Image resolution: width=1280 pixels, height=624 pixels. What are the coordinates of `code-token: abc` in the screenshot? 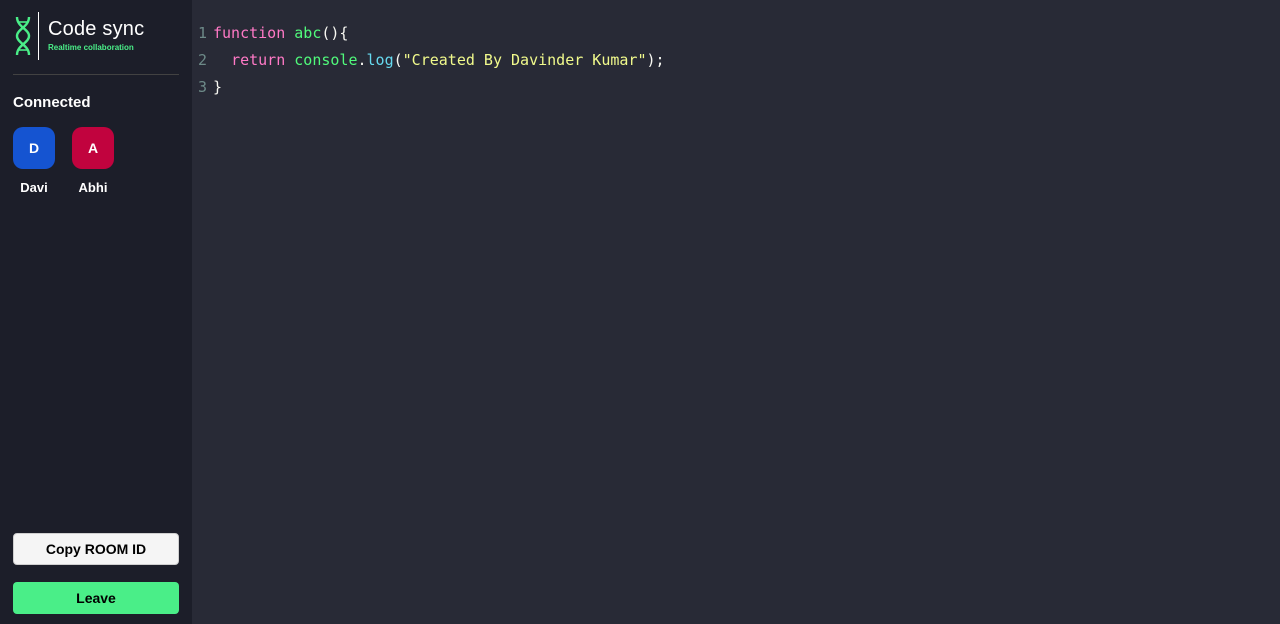 It's located at (308, 33).